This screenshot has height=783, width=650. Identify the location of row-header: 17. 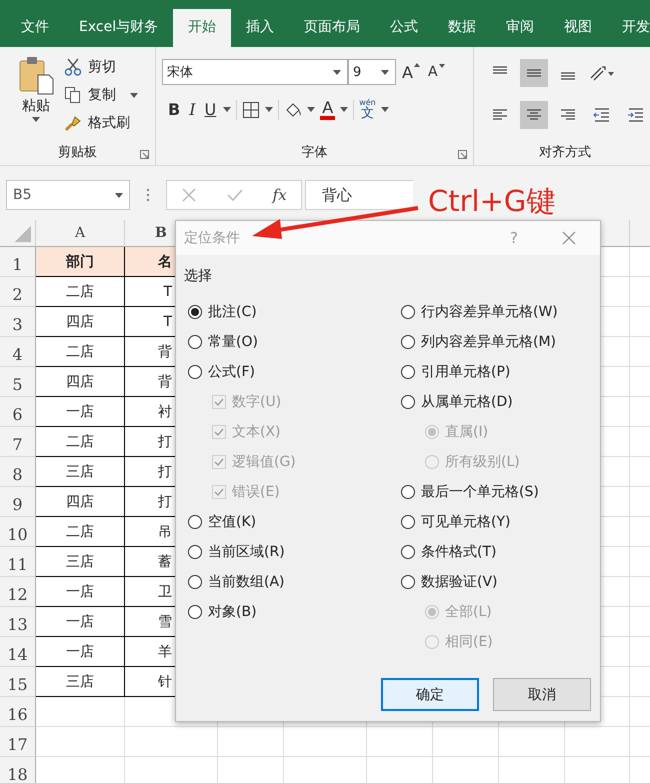
(18, 742).